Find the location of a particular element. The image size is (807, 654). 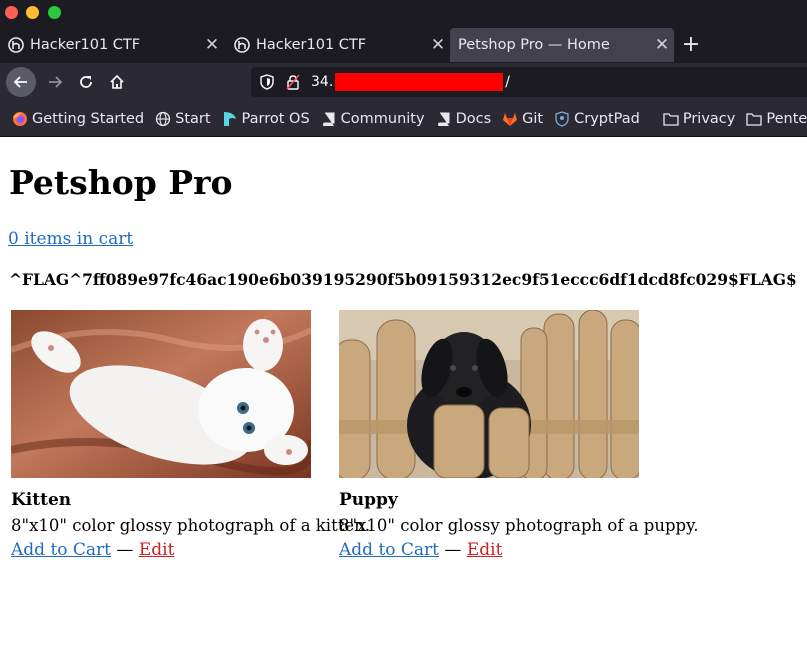

home-icon is located at coordinates (117, 81).